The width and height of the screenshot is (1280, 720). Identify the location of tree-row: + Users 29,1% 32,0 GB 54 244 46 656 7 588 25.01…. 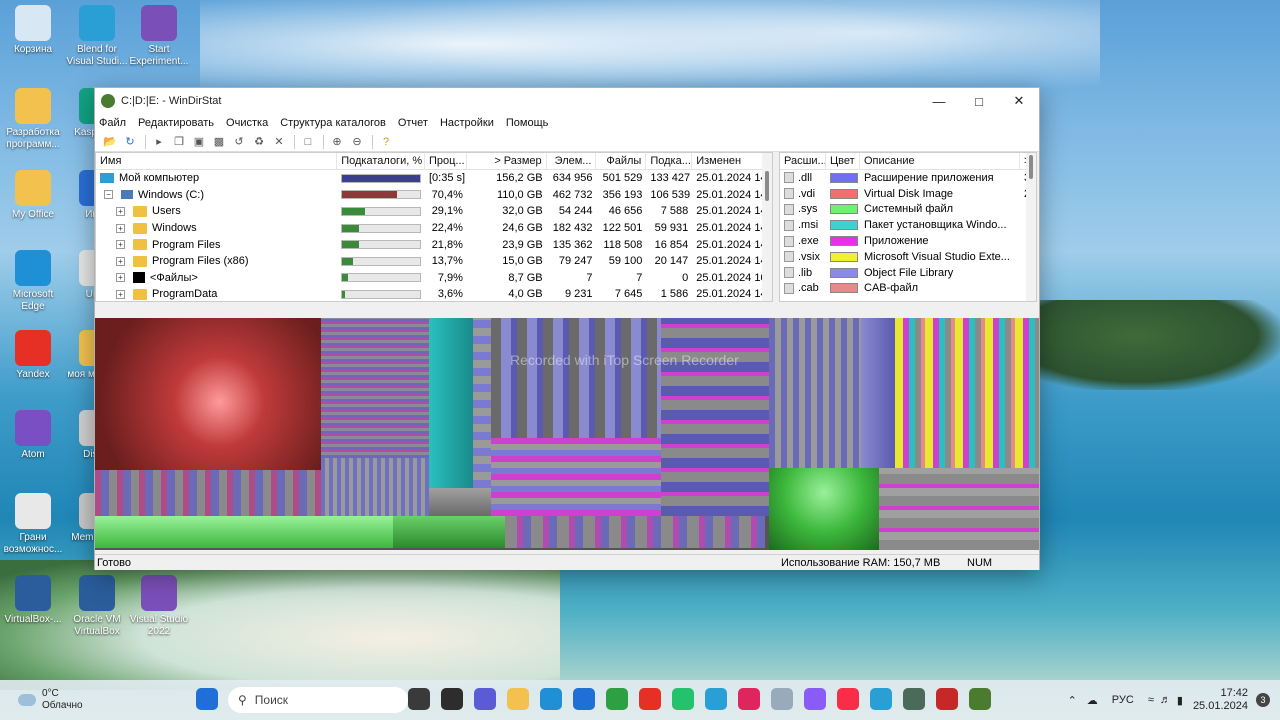
(434, 211).